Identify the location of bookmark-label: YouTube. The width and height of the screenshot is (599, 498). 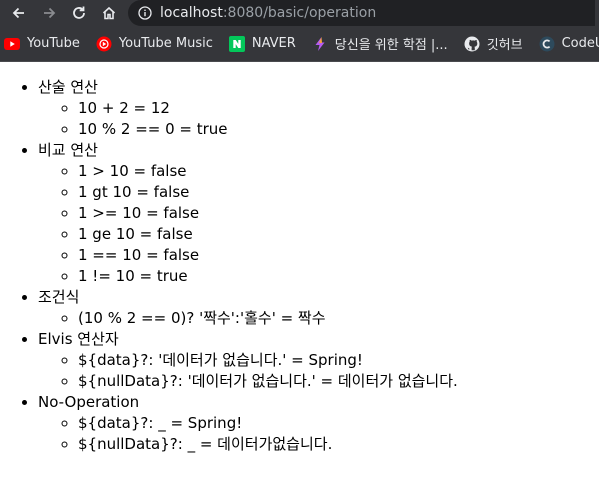
(53, 43).